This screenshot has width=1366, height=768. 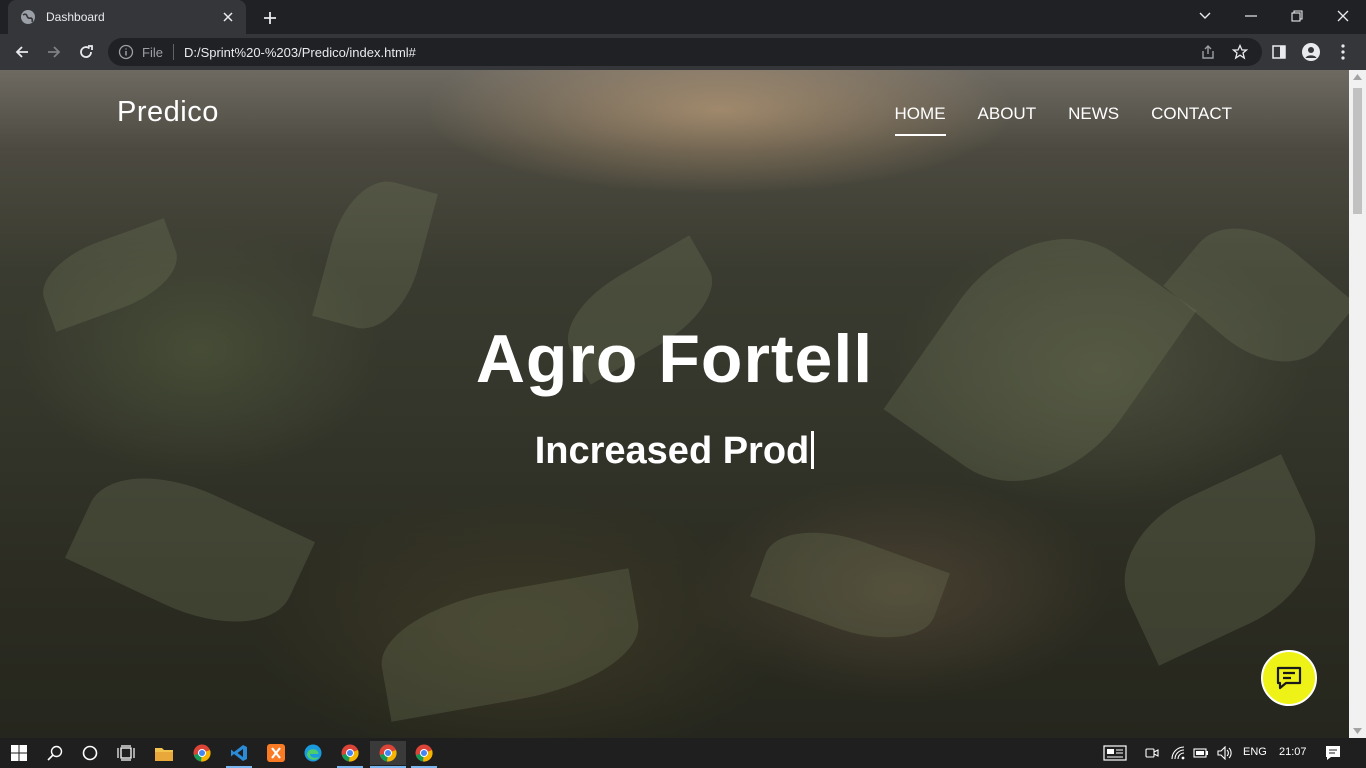 I want to click on side-panel-icon, so click(x=1279, y=52).